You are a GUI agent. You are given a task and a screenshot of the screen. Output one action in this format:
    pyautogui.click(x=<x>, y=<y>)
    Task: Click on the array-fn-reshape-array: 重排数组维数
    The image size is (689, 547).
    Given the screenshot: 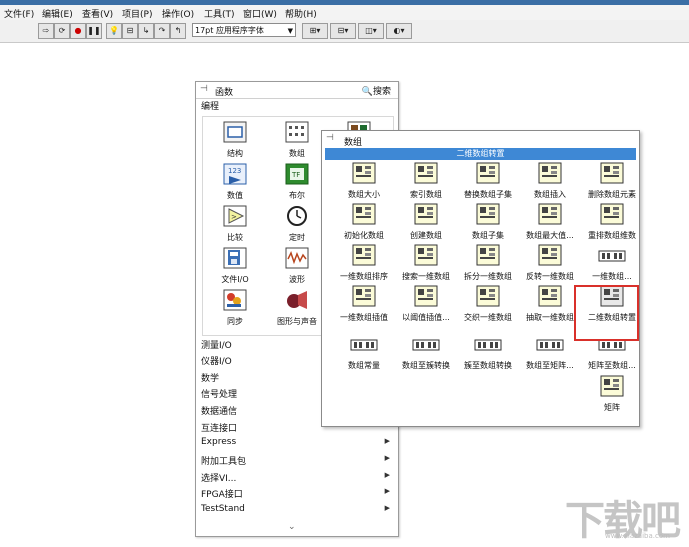 What is the action you would take?
    pyautogui.click(x=612, y=224)
    